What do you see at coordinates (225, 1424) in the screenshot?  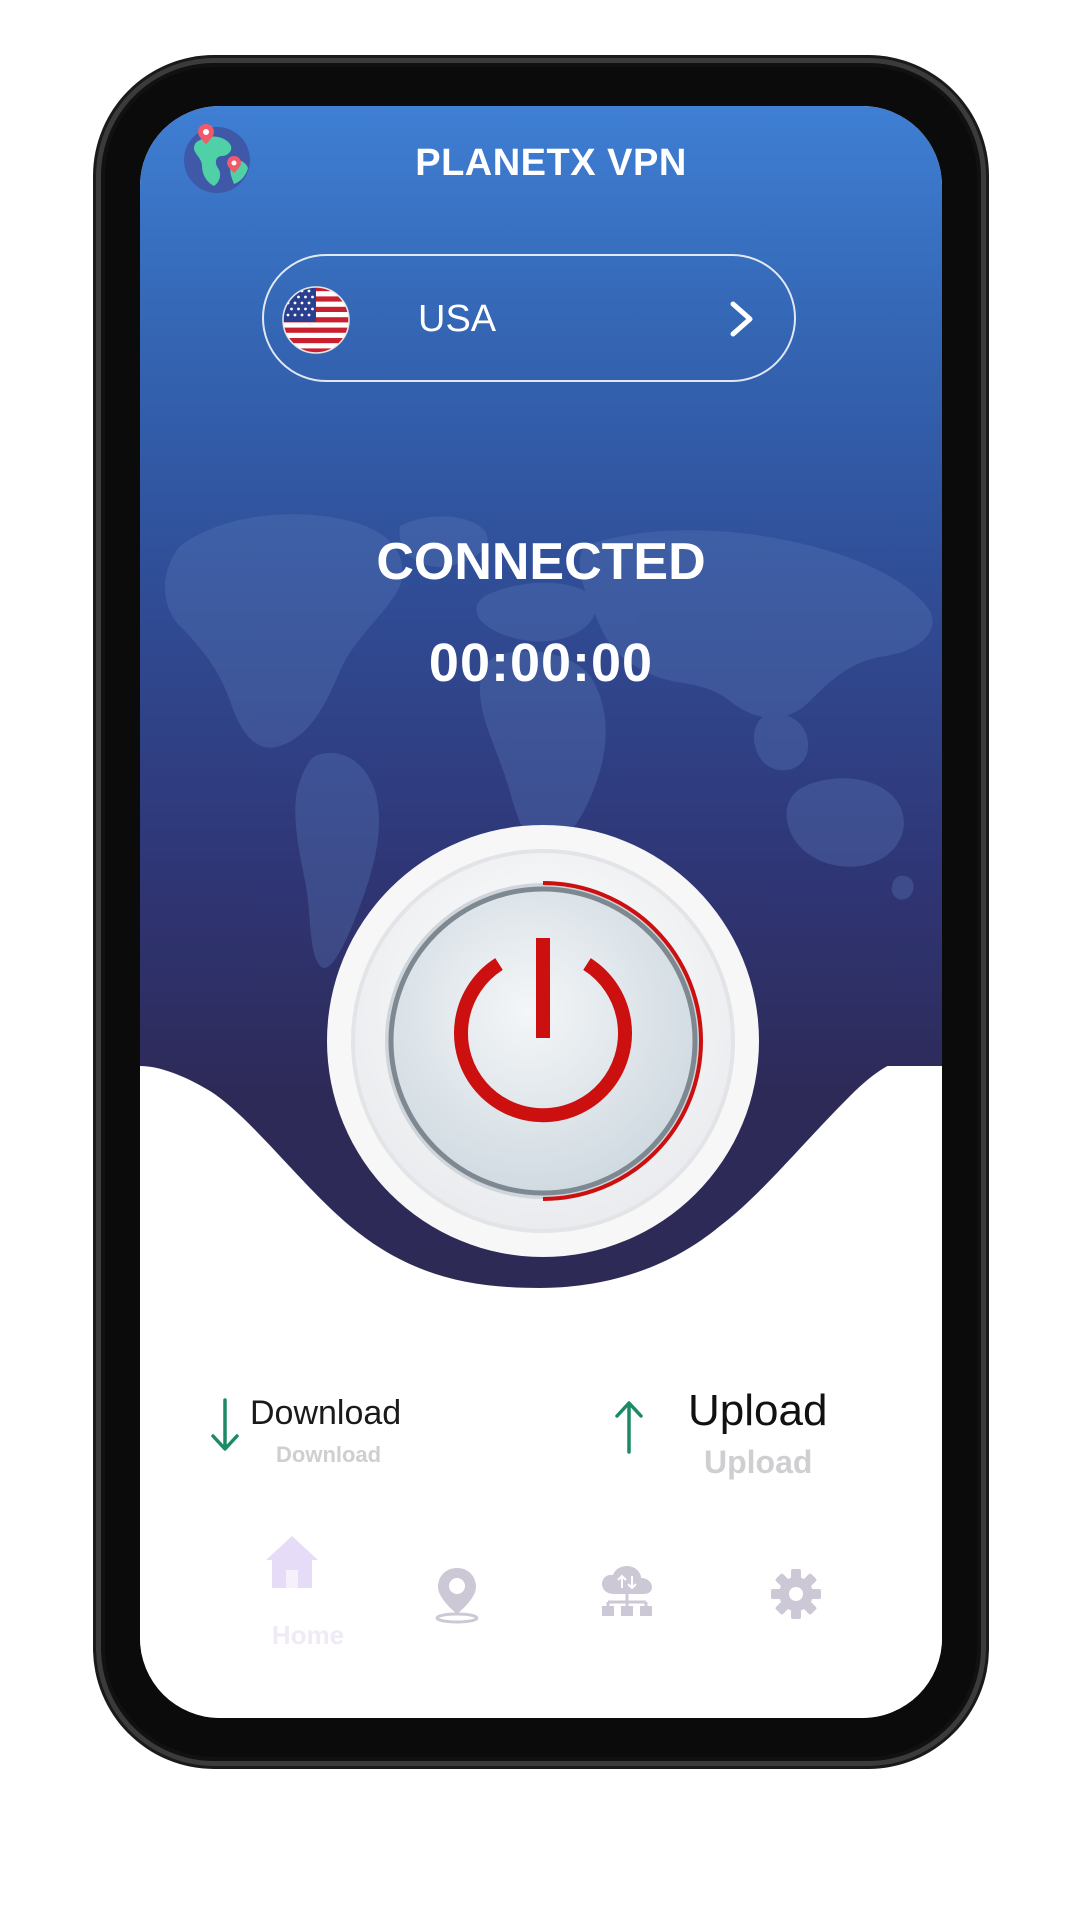 I see `arrow-down-icon` at bounding box center [225, 1424].